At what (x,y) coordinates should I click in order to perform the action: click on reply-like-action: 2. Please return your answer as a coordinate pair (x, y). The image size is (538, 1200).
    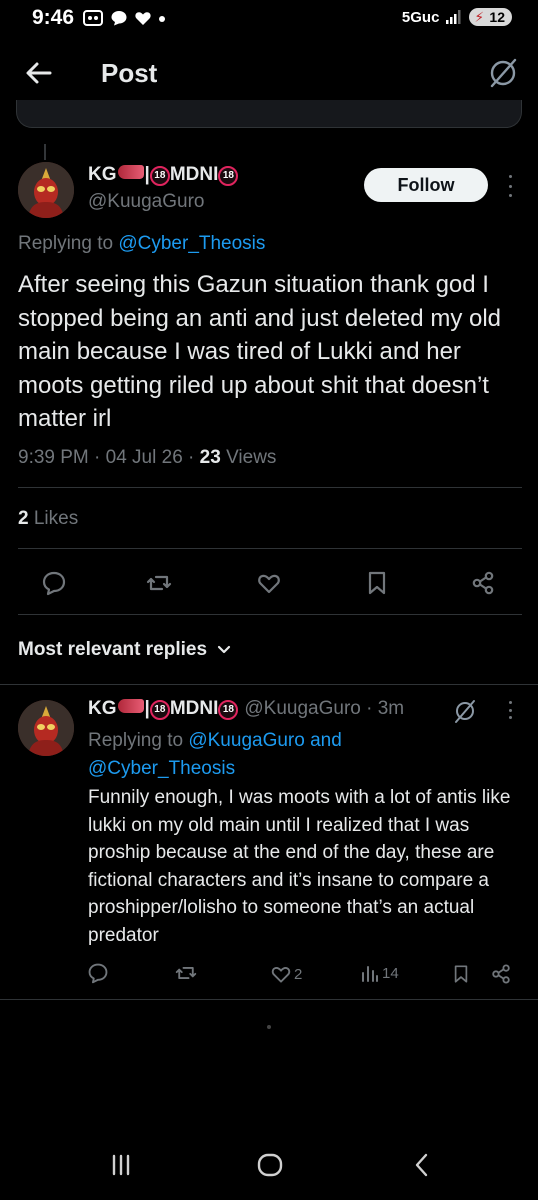
    Looking at the image, I should click on (286, 974).